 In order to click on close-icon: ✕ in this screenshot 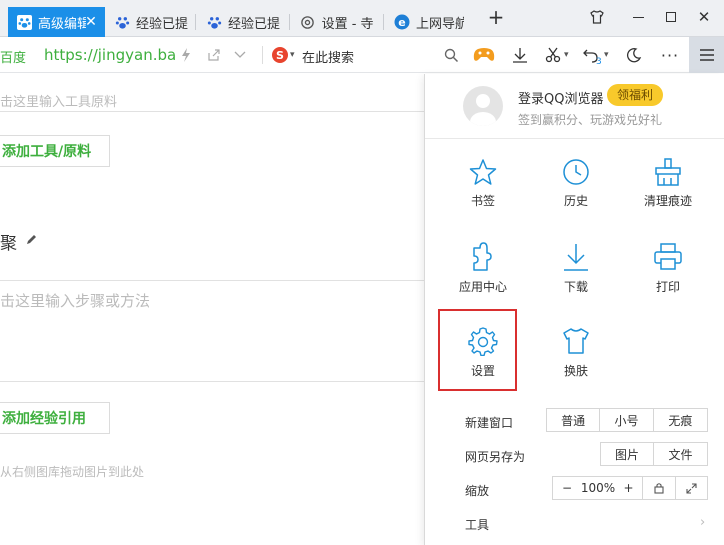, I will do `click(91, 22)`.